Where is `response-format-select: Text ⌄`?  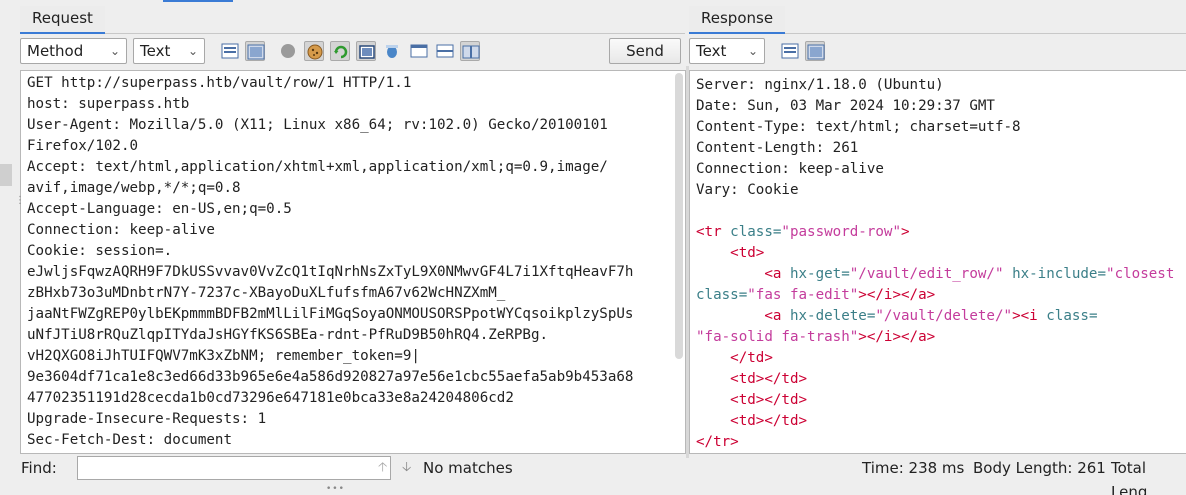
response-format-select: Text ⌄ is located at coordinates (727, 51).